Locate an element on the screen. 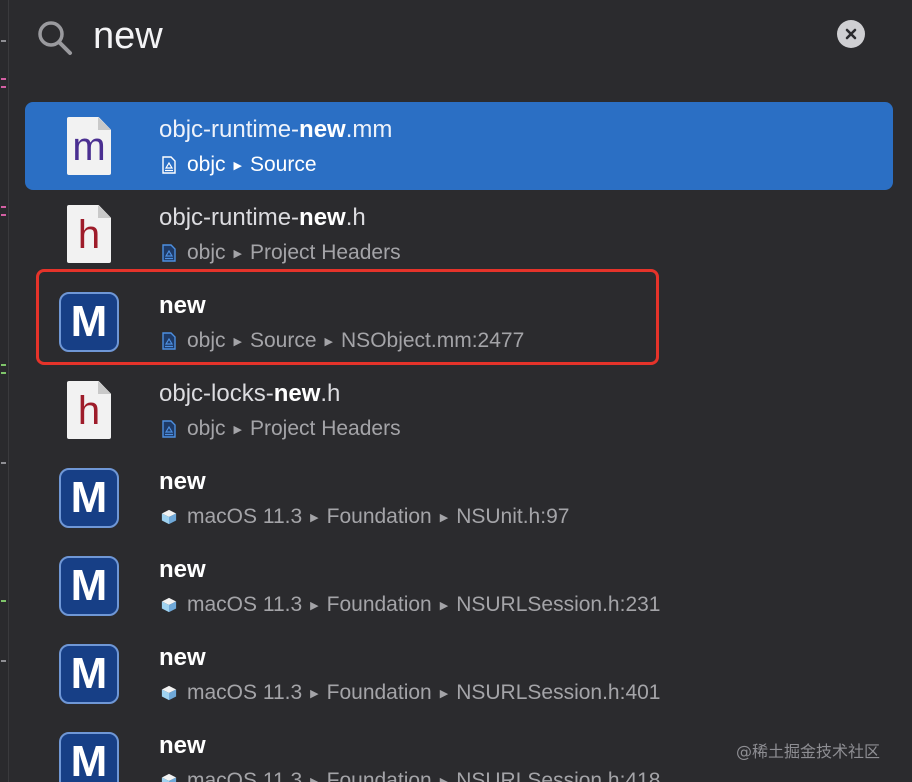 The height and width of the screenshot is (782, 912). result-path: objc ▶ Source ▶ NSObject.mm:2477 is located at coordinates (343, 340).